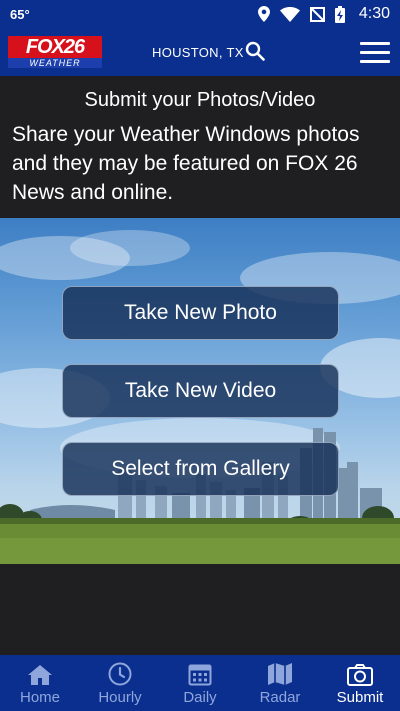 The width and height of the screenshot is (400, 711). I want to click on search-icon, so click(255, 51).